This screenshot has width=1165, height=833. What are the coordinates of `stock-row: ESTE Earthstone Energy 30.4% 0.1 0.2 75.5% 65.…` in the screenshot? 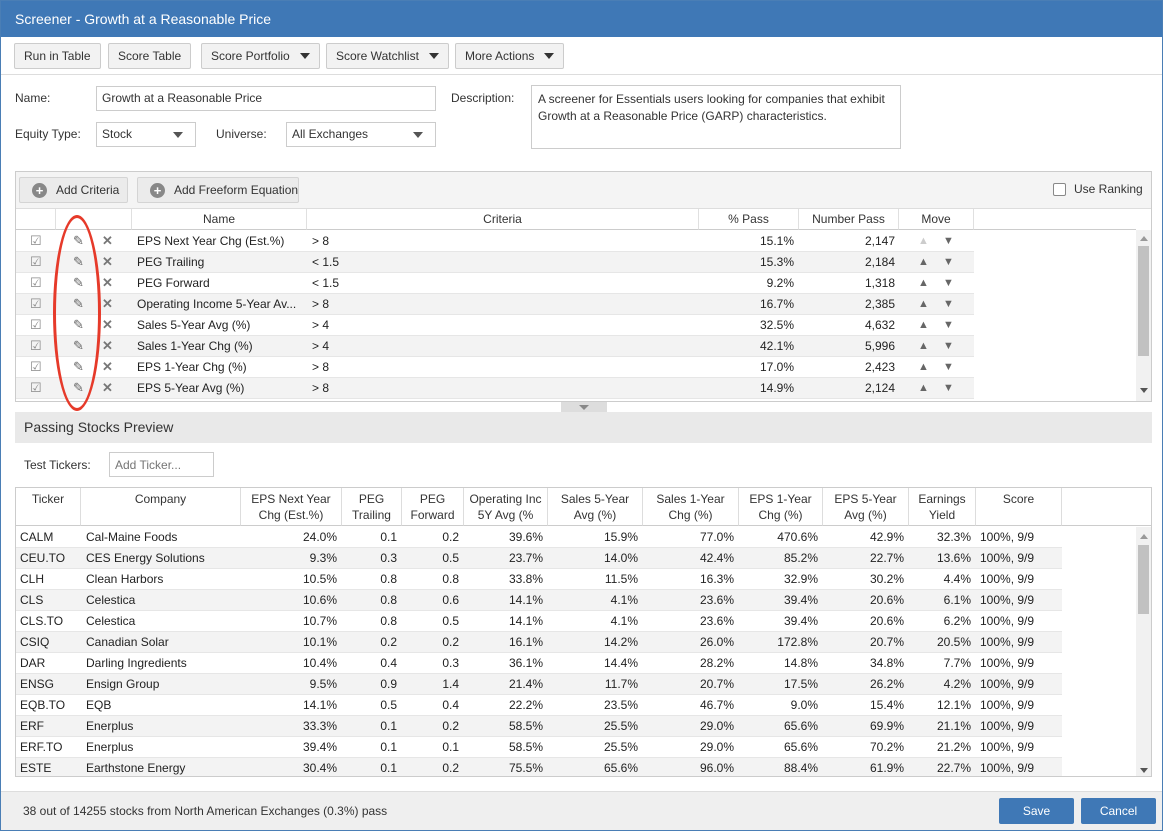 It's located at (539, 767).